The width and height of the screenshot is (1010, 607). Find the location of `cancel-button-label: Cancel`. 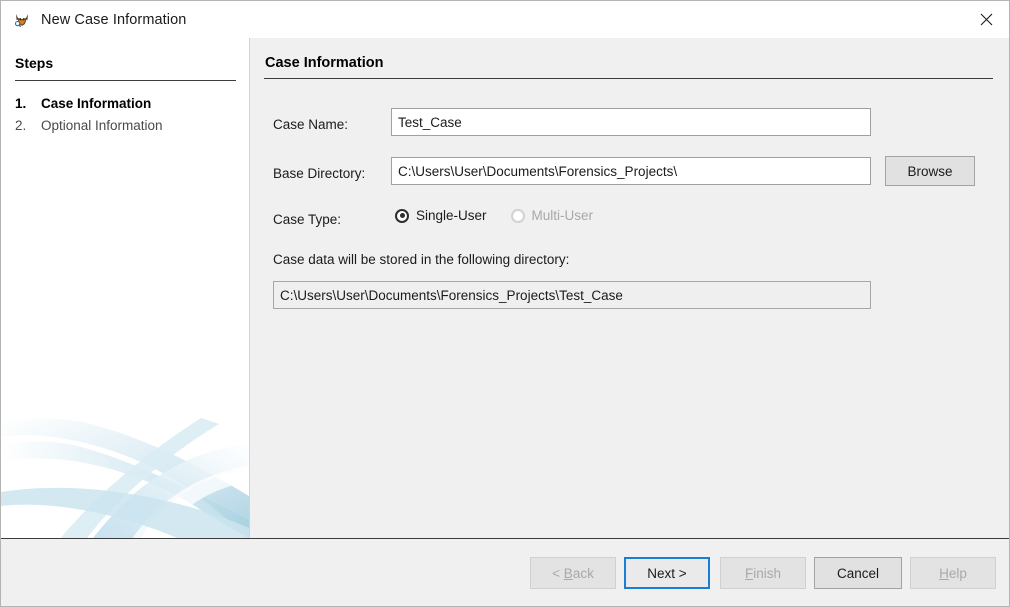

cancel-button-label: Cancel is located at coordinates (858, 573).